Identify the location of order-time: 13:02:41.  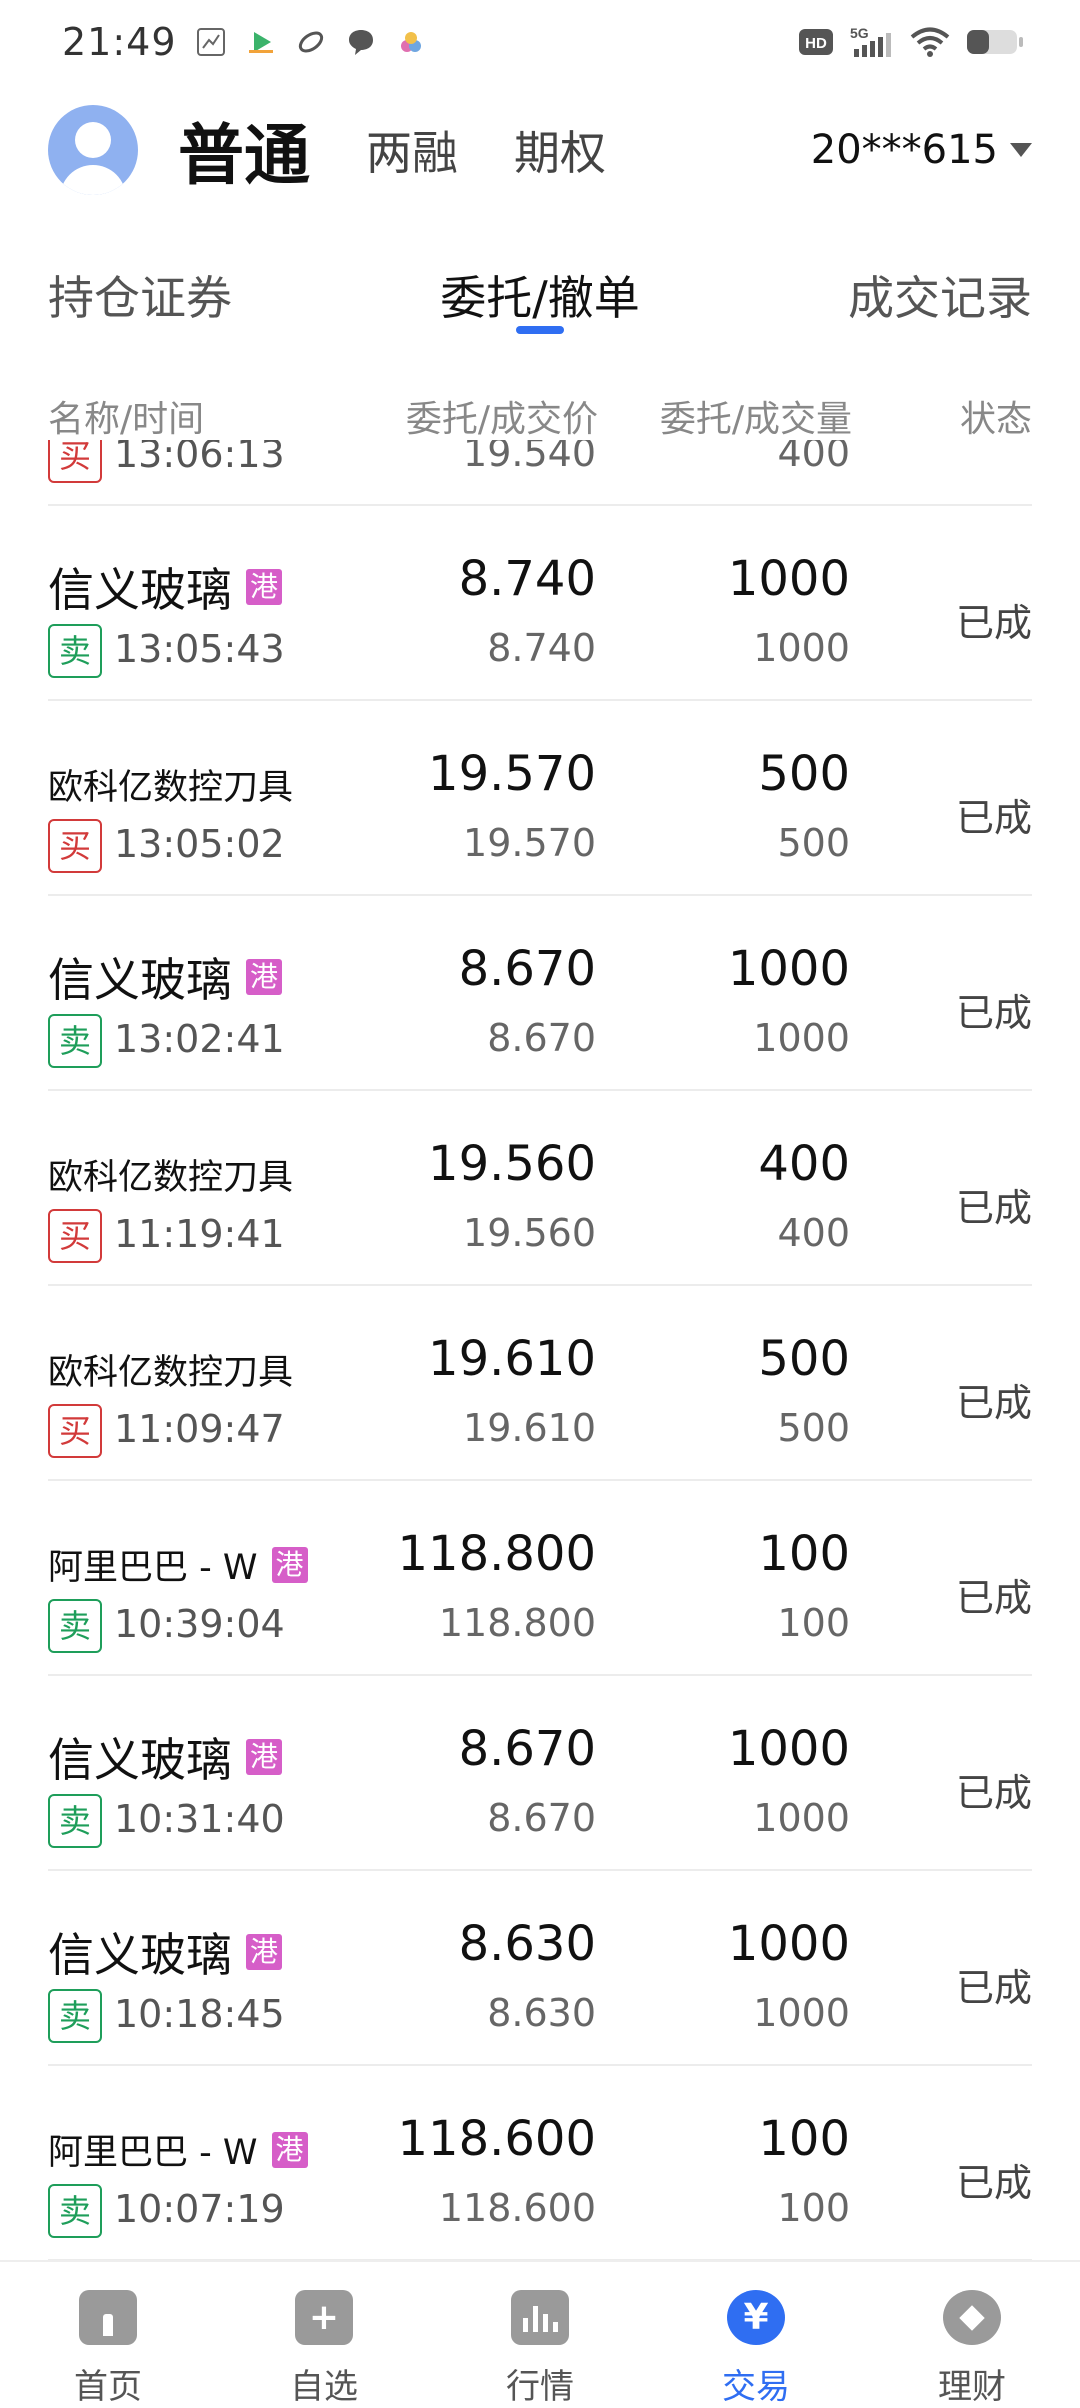
(199, 1039).